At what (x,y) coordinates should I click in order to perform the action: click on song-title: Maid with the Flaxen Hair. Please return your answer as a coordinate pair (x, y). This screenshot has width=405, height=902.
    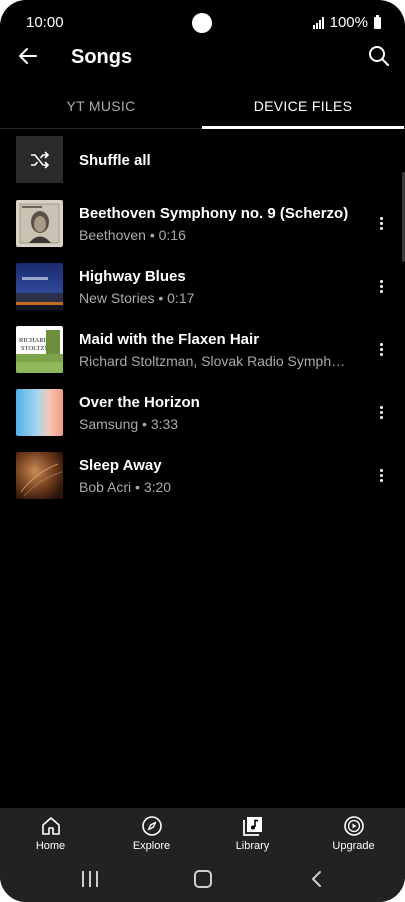
    Looking at the image, I should click on (169, 339).